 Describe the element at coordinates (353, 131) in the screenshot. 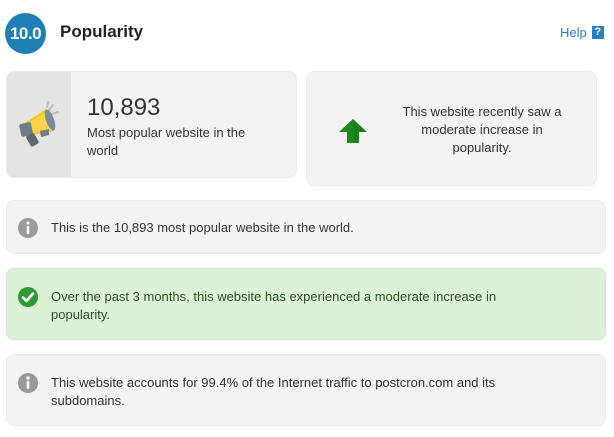

I see `arrow-up-icon` at that location.